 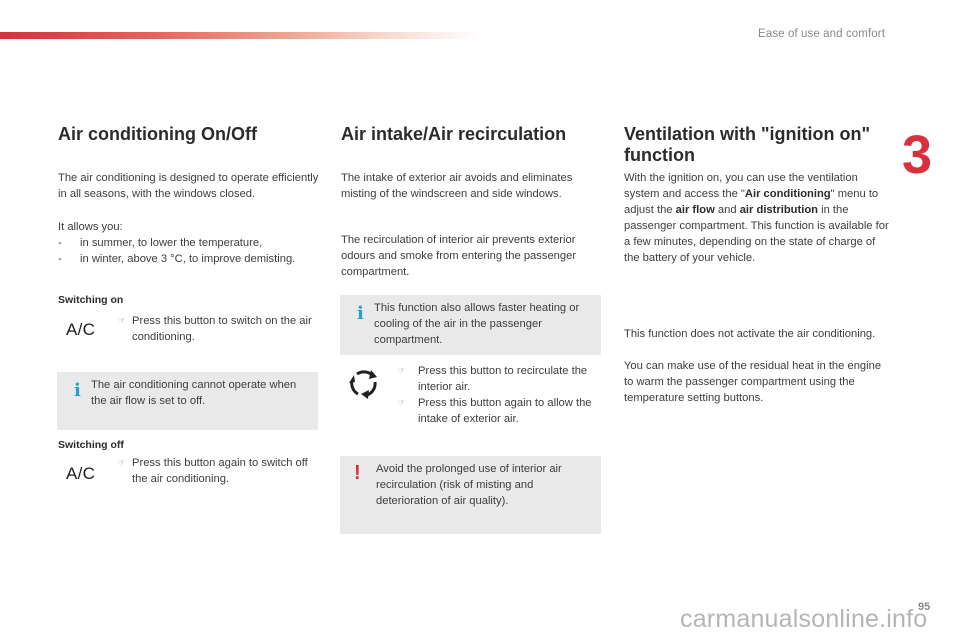 What do you see at coordinates (91, 300) in the screenshot?
I see `switching-on-heading: Switching on` at bounding box center [91, 300].